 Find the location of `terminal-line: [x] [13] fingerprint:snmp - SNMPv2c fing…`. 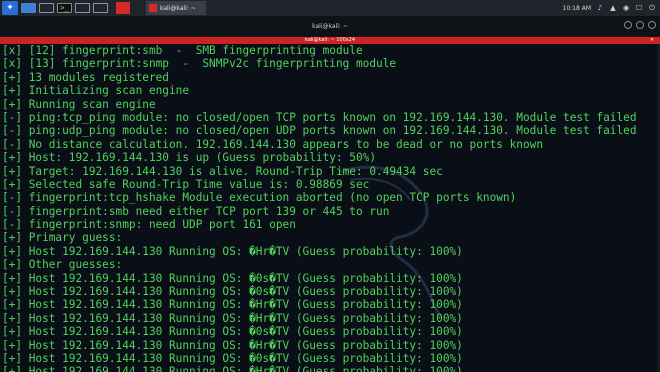

terminal-line: [x] [13] fingerprint:snmp - SNMPv2c fing… is located at coordinates (199, 64).